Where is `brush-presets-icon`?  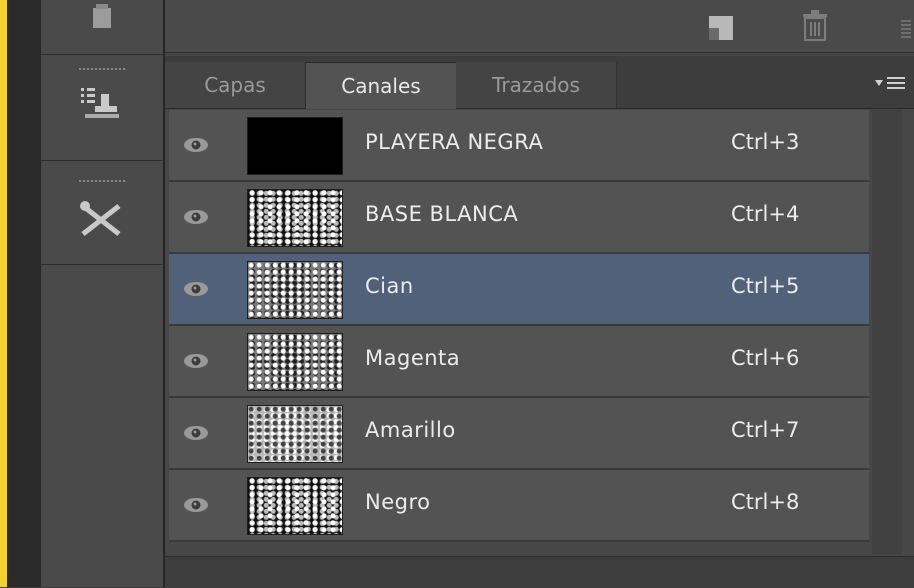 brush-presets-icon is located at coordinates (101, 106).